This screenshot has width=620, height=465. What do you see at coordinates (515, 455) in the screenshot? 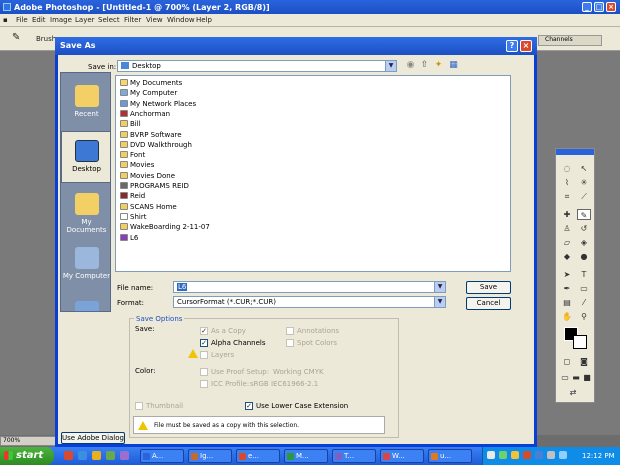
I see `tray-volume-icon` at bounding box center [515, 455].